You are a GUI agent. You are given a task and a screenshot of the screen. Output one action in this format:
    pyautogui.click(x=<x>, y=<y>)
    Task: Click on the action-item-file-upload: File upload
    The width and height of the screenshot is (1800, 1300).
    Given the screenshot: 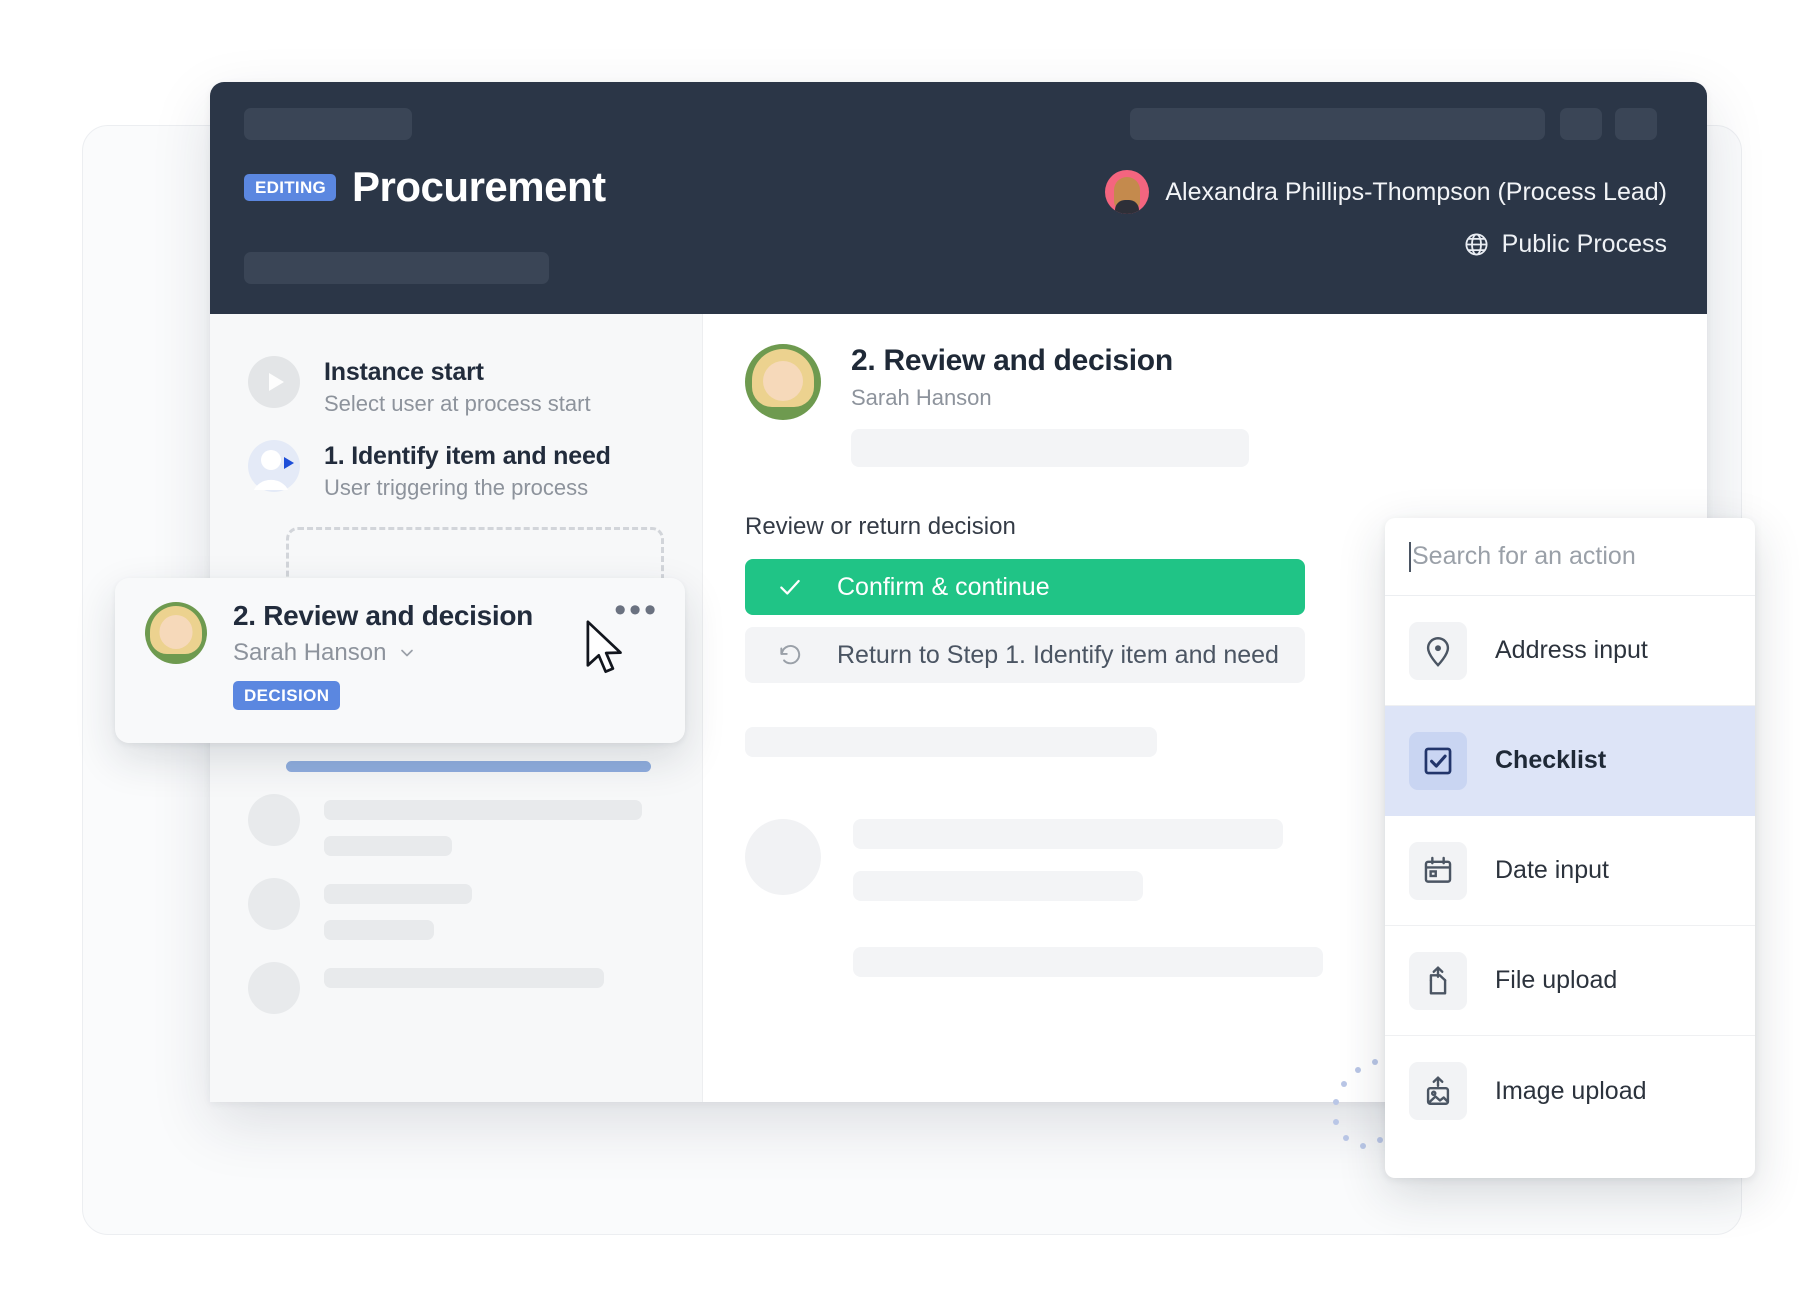 What is the action you would take?
    pyautogui.click(x=1570, y=981)
    